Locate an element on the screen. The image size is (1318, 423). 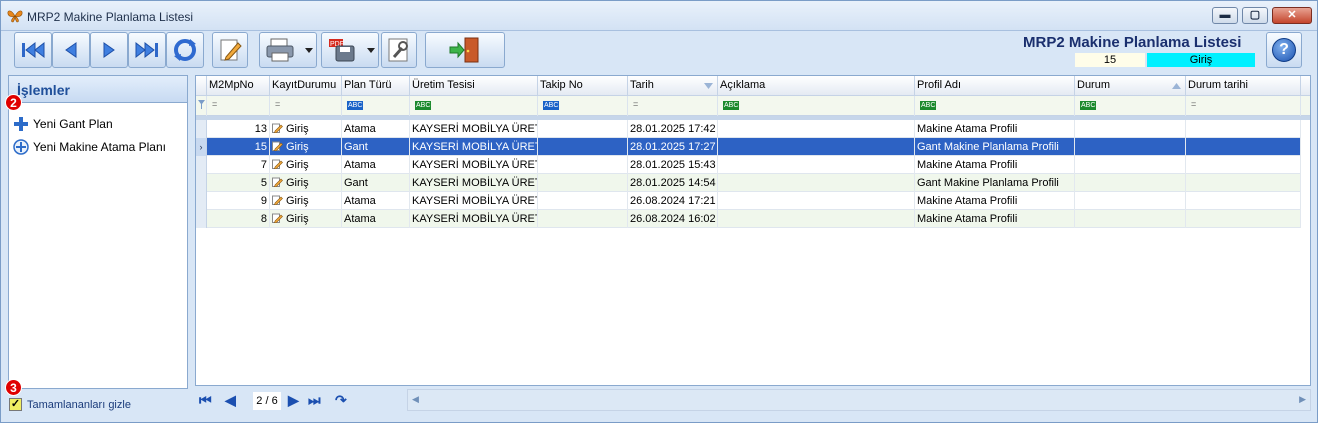
print-dropdown-icon is located at coordinates (309, 50).